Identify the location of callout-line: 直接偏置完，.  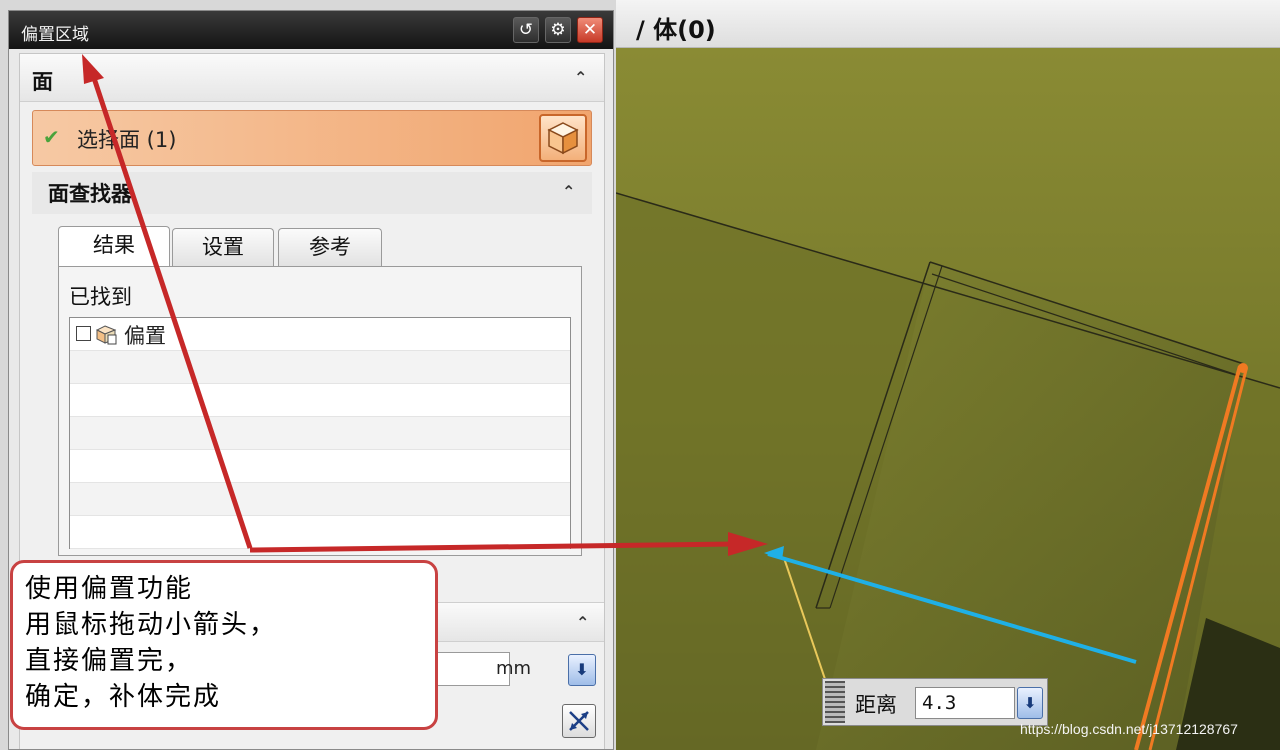
(109, 661).